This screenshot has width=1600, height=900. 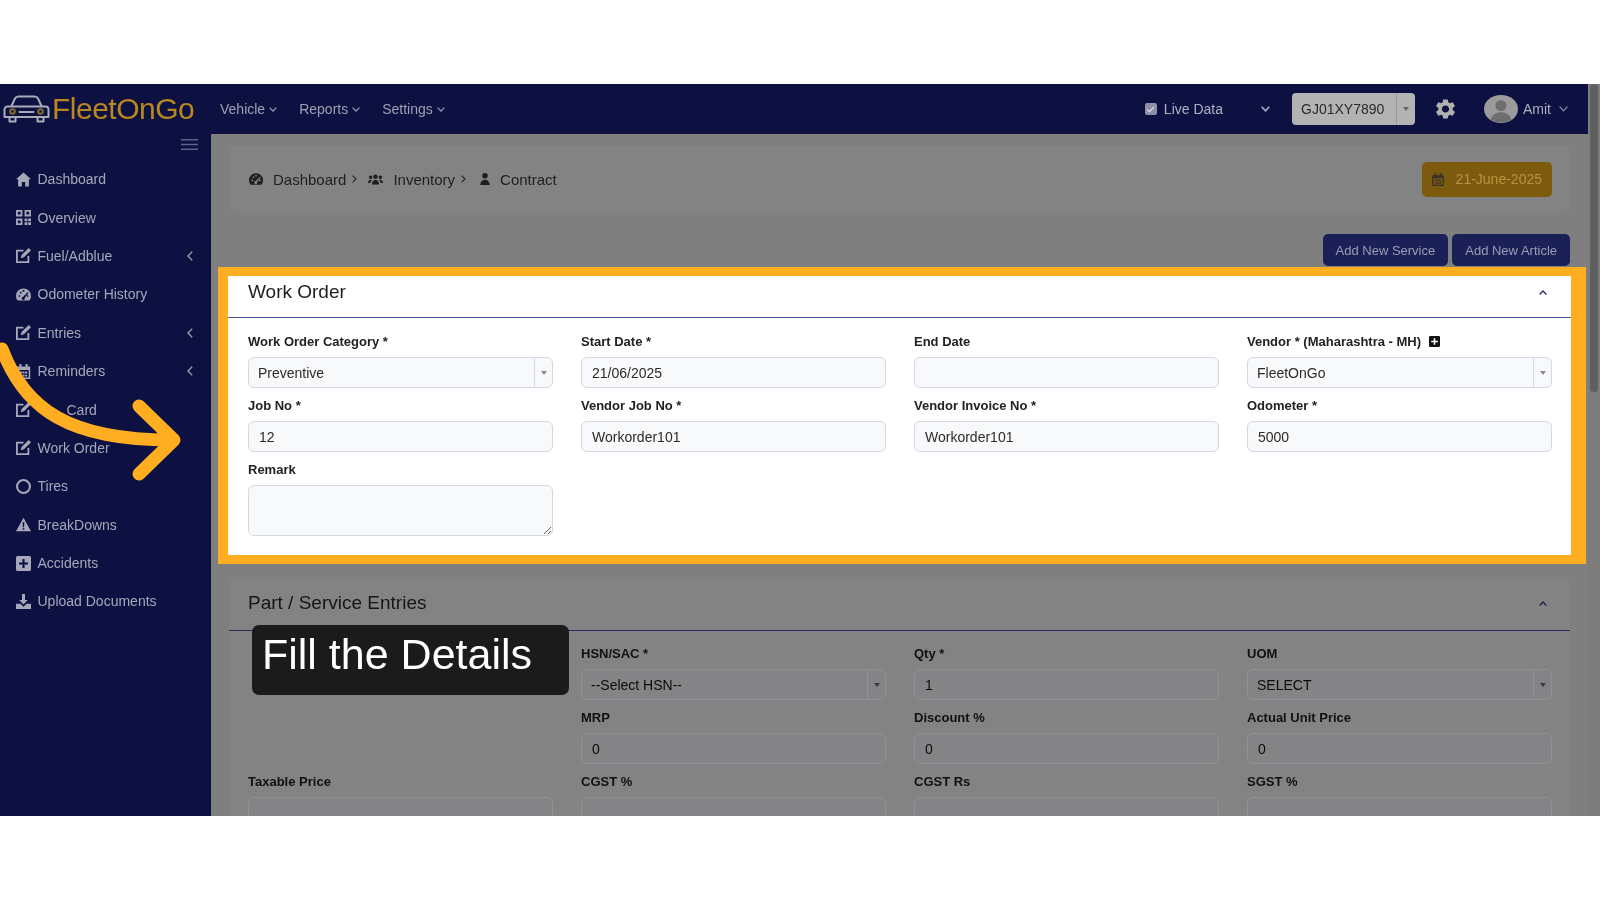 I want to click on add-button: Add New Article, so click(x=1511, y=250).